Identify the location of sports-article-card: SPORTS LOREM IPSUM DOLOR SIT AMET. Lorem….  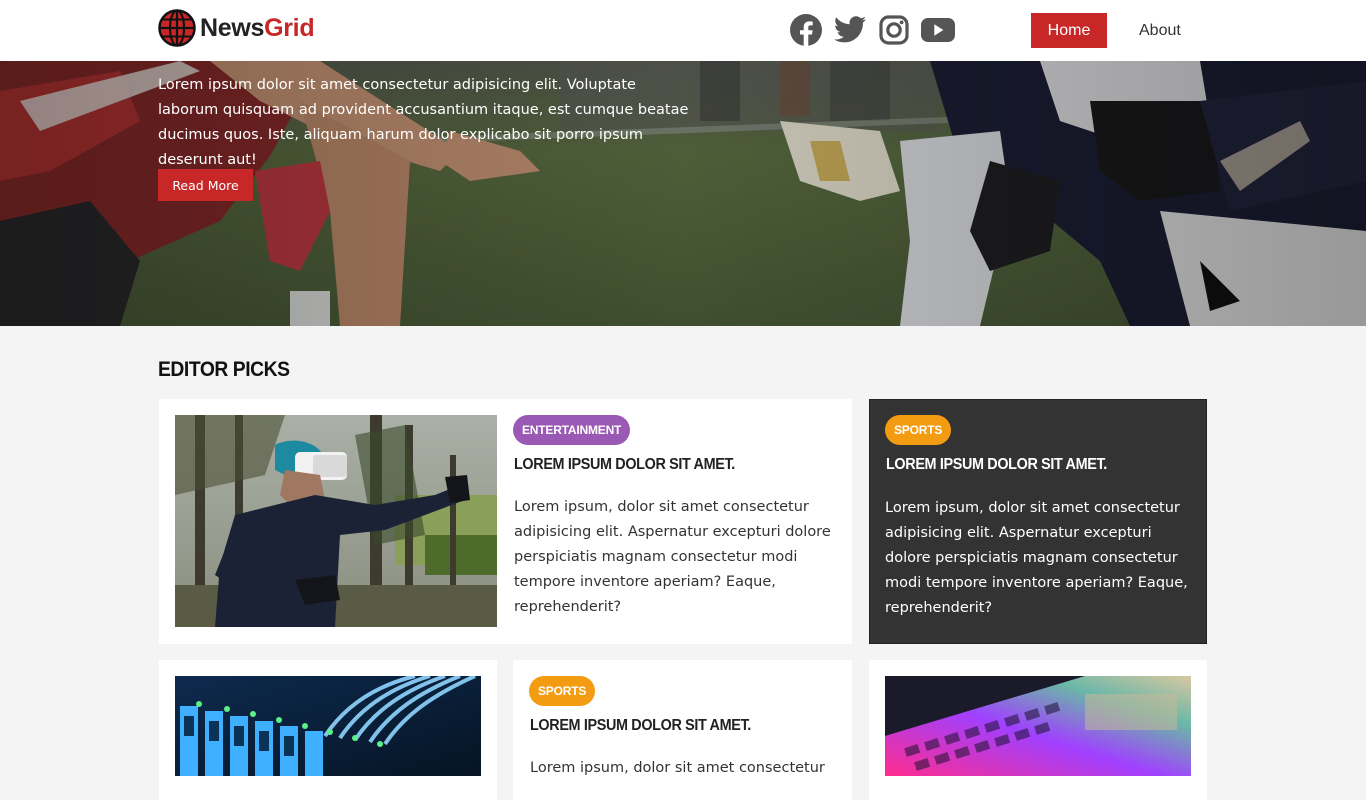
(1038, 521).